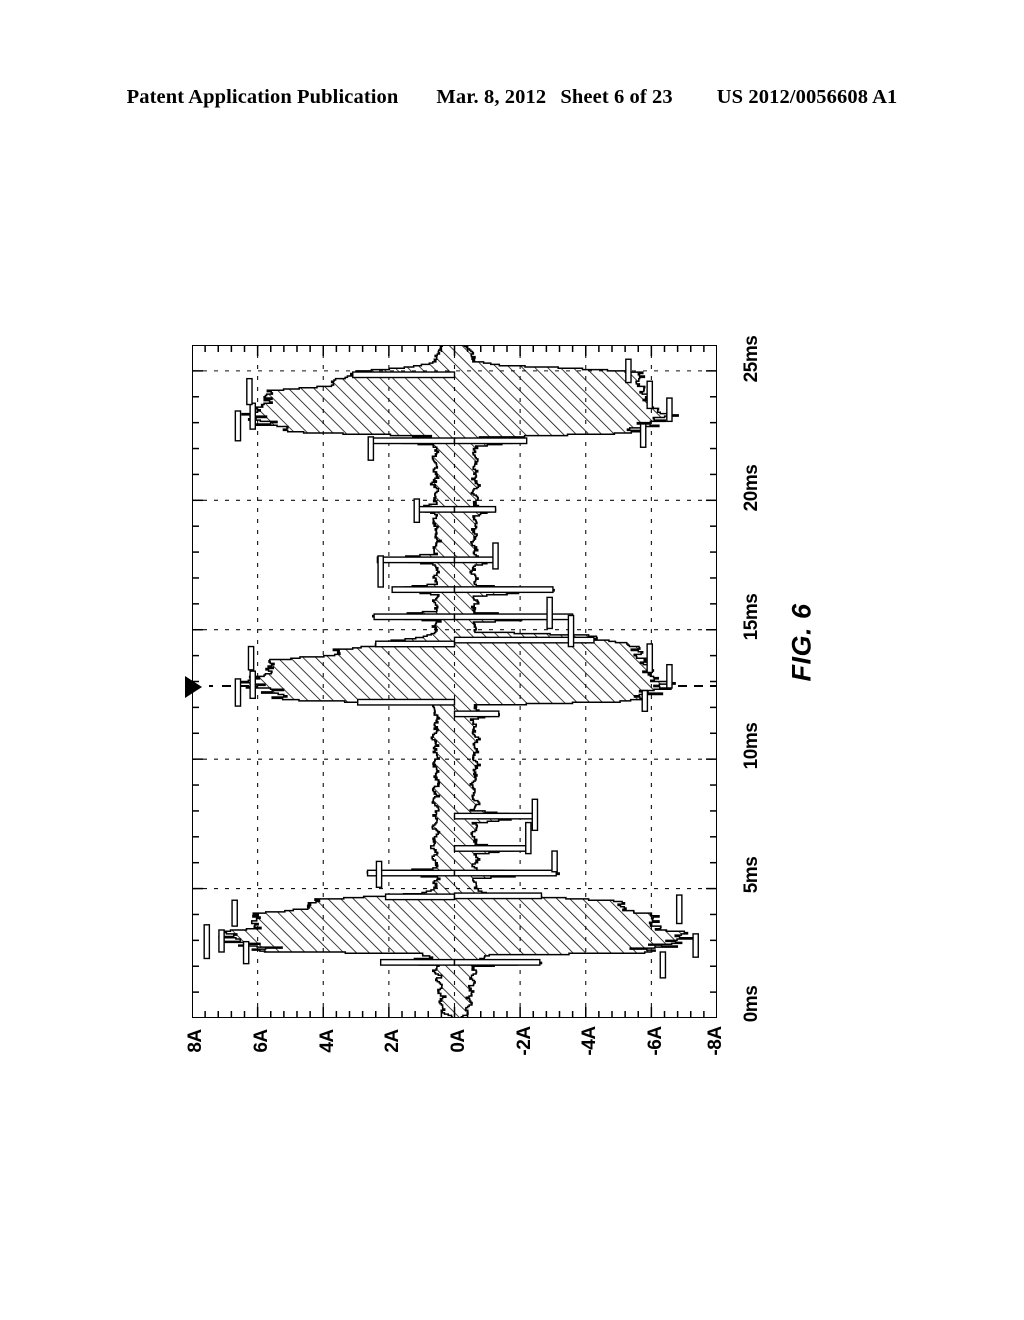 This screenshot has height=1320, width=1024. Describe the element at coordinates (524, 1041) in the screenshot. I see `y-tick-label-5: -2A` at that location.